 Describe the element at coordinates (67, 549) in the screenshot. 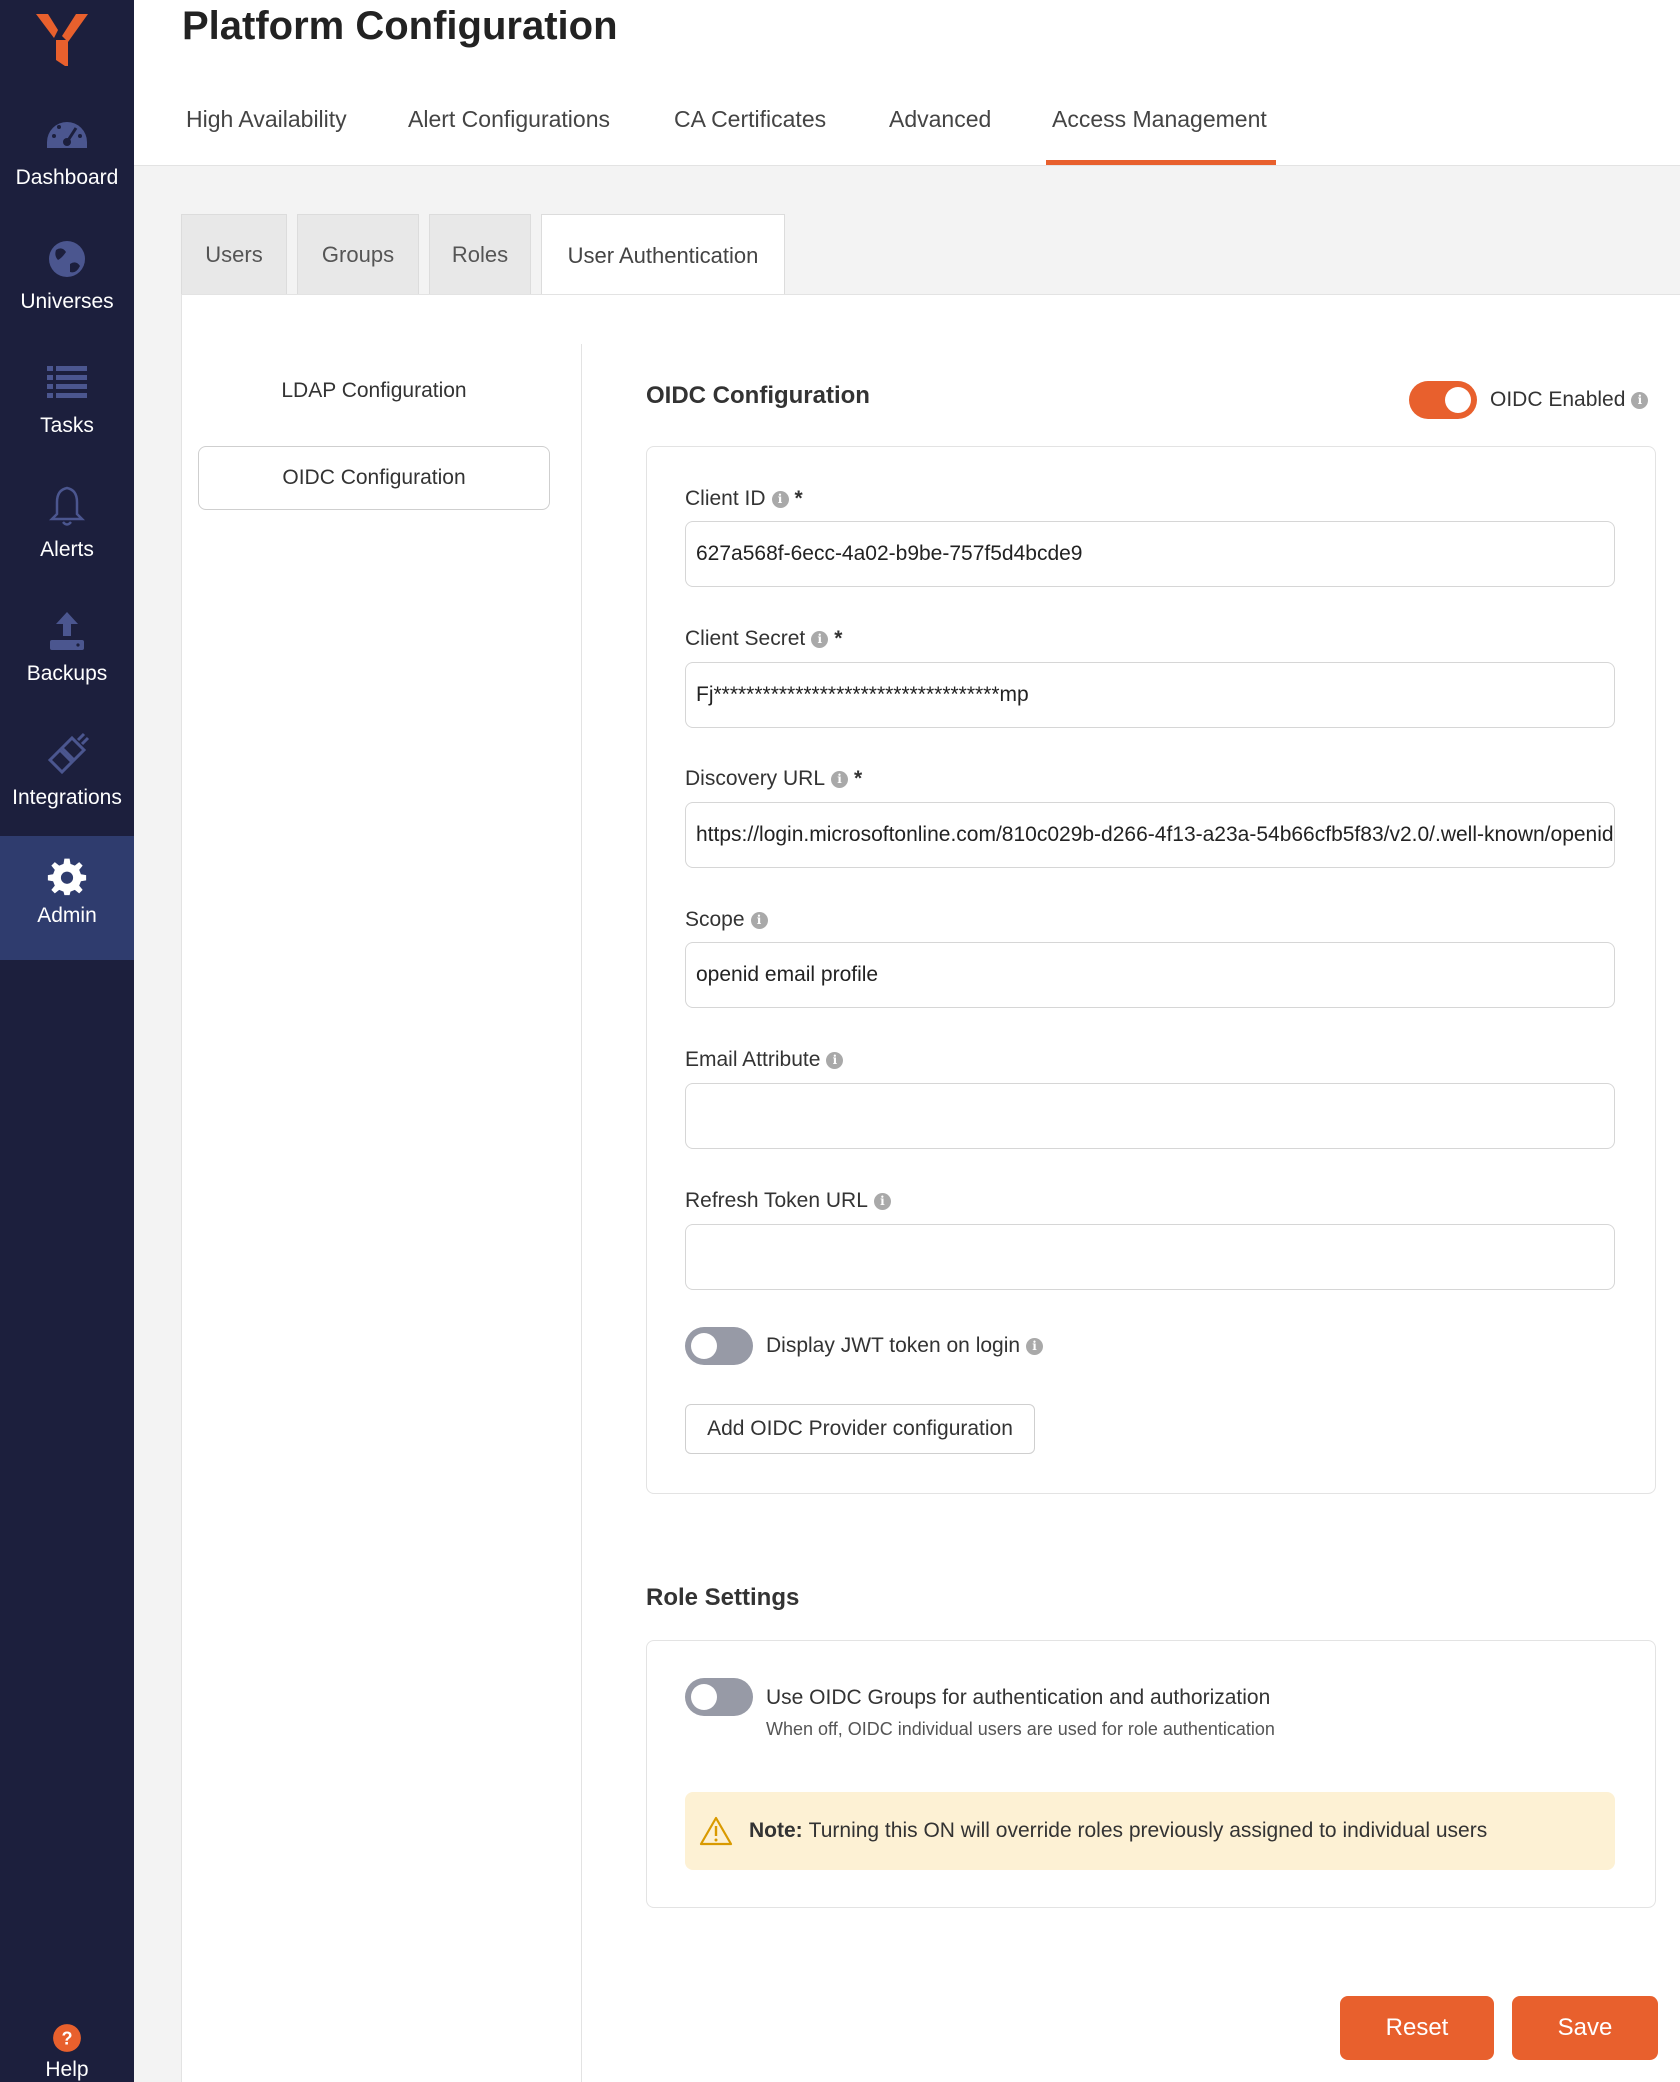

I see `nav-label: Alerts` at that location.